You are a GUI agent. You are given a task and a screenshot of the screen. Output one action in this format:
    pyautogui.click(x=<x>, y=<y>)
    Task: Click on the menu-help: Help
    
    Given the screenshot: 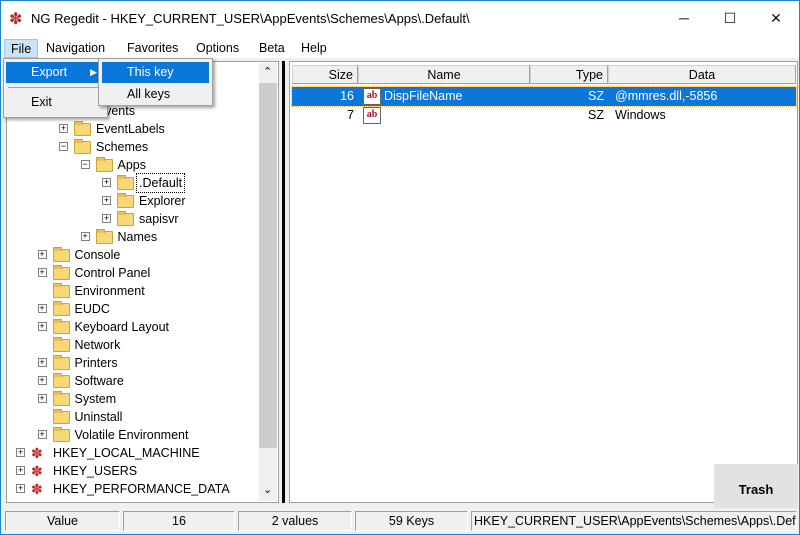 What is the action you would take?
    pyautogui.click(x=314, y=48)
    